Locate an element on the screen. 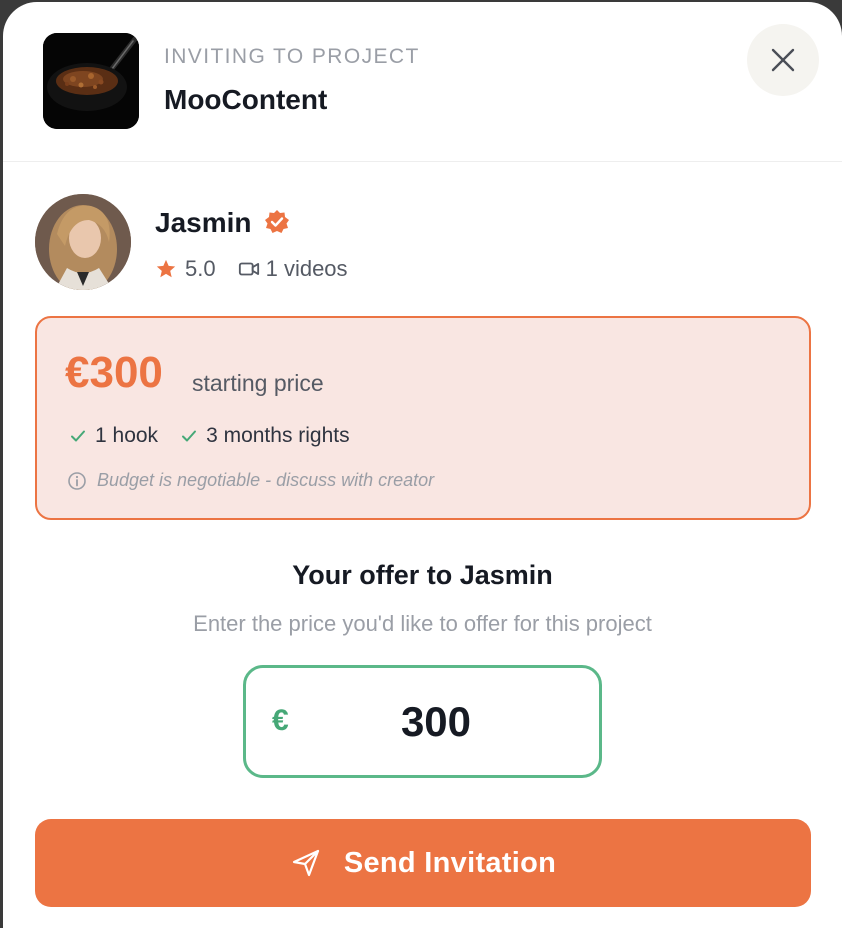 This screenshot has width=842, height=928. video-count: 1 videos is located at coordinates (306, 268).